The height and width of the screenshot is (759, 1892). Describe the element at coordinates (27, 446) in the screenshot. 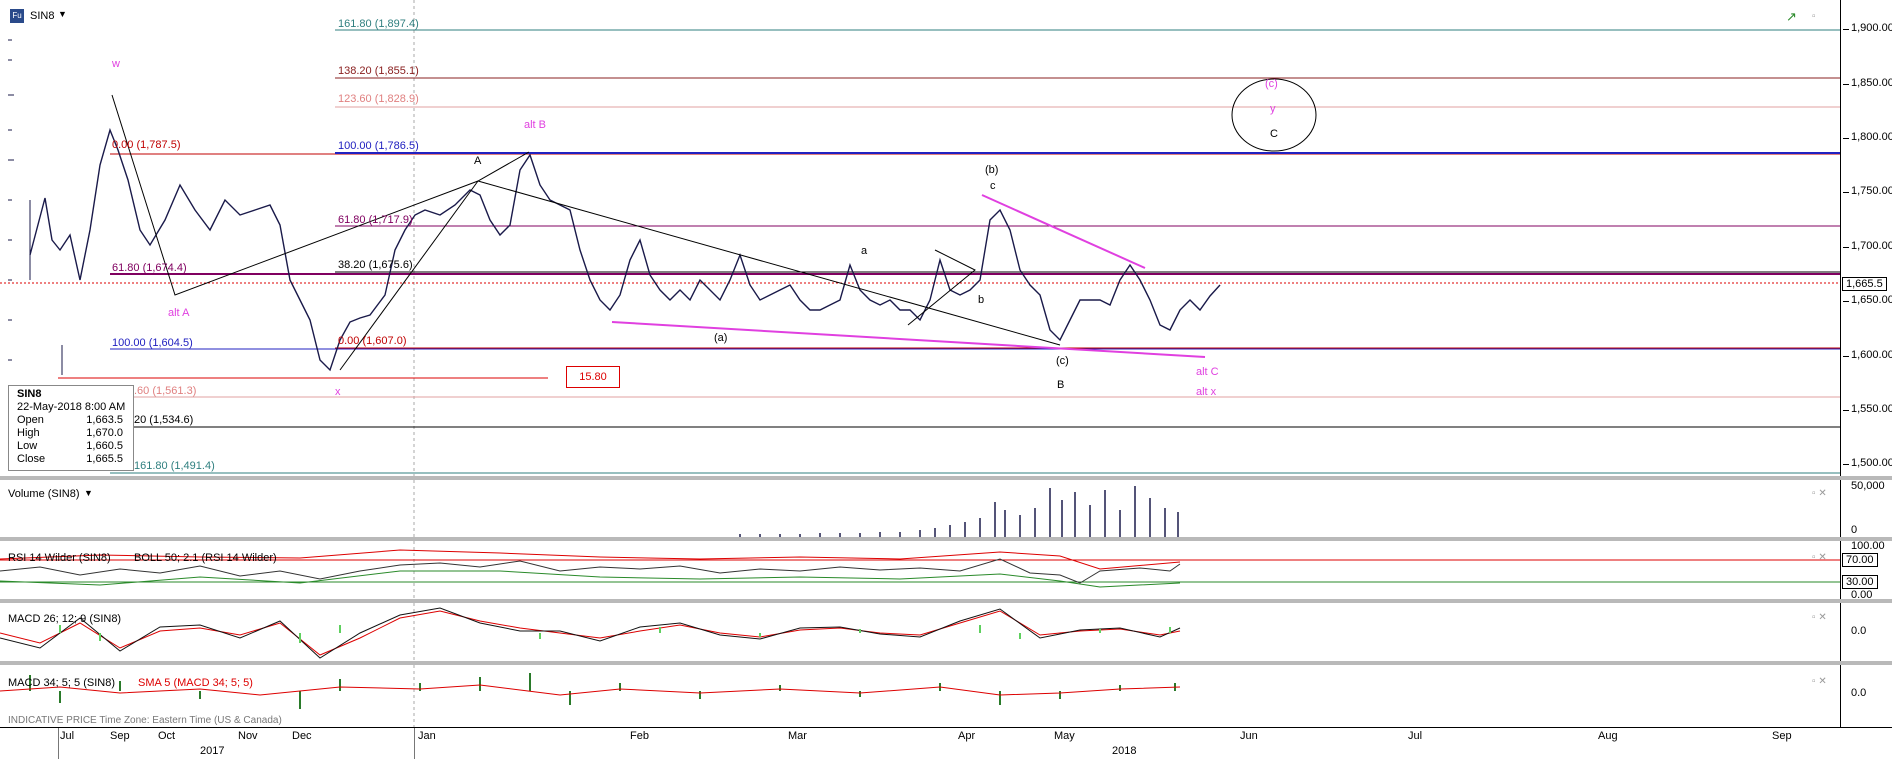

I see `ohlc-key: Low` at that location.